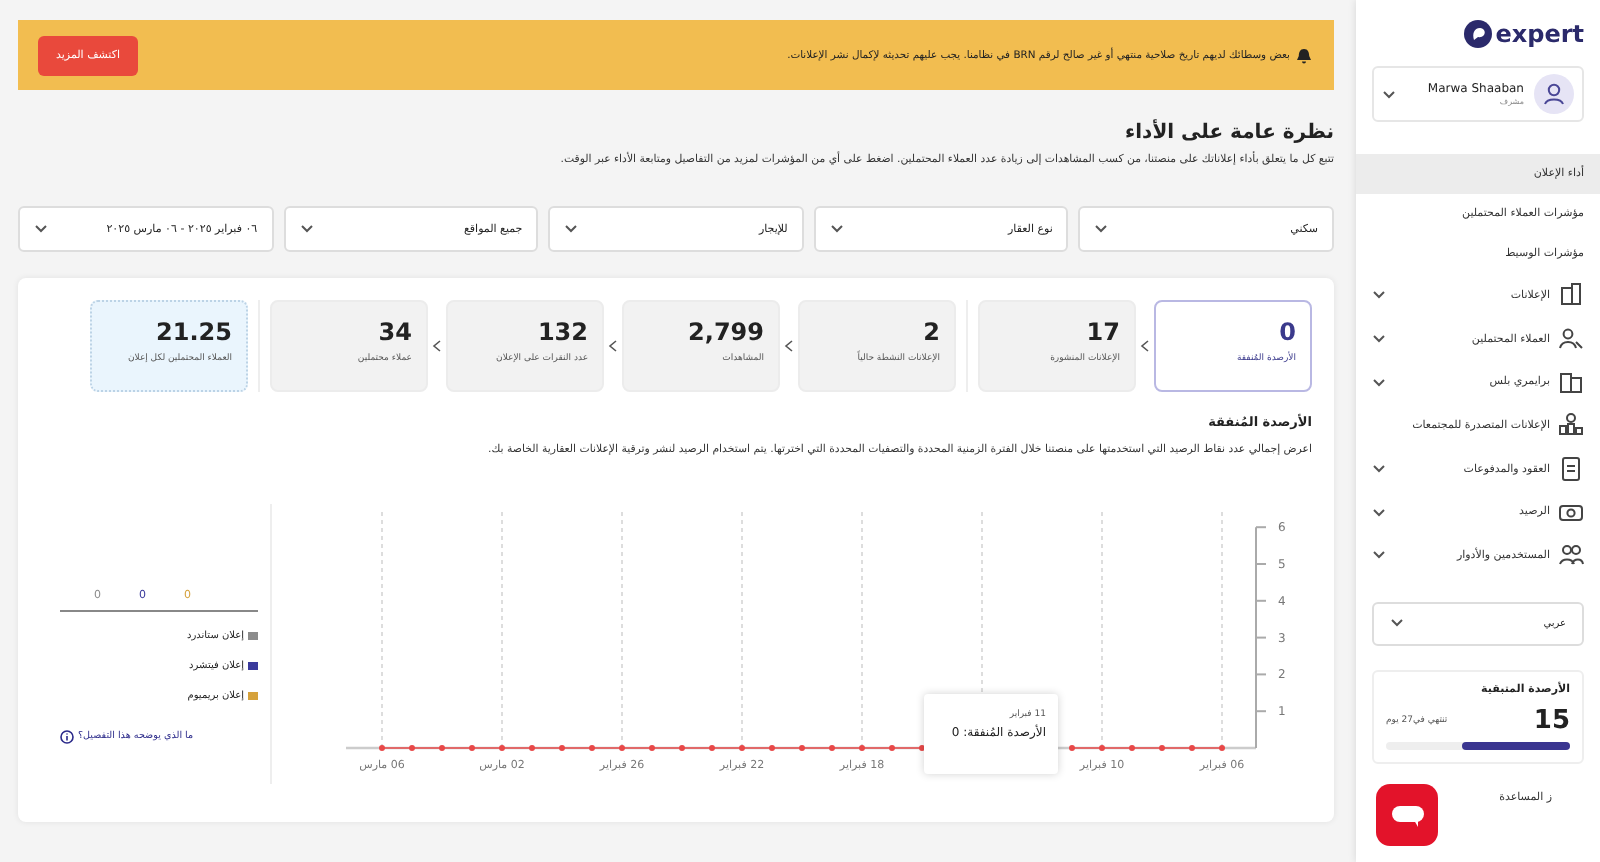 This screenshot has height=862, width=1600. I want to click on banknote-icon, so click(1571, 512).